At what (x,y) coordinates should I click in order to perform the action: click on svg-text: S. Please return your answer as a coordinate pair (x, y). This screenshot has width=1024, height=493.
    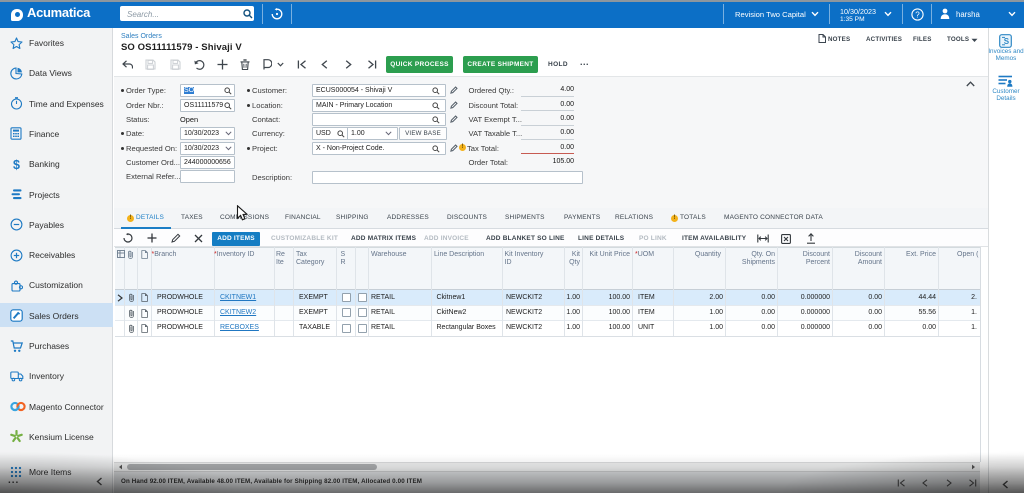
    Looking at the image, I should click on (1007, 41).